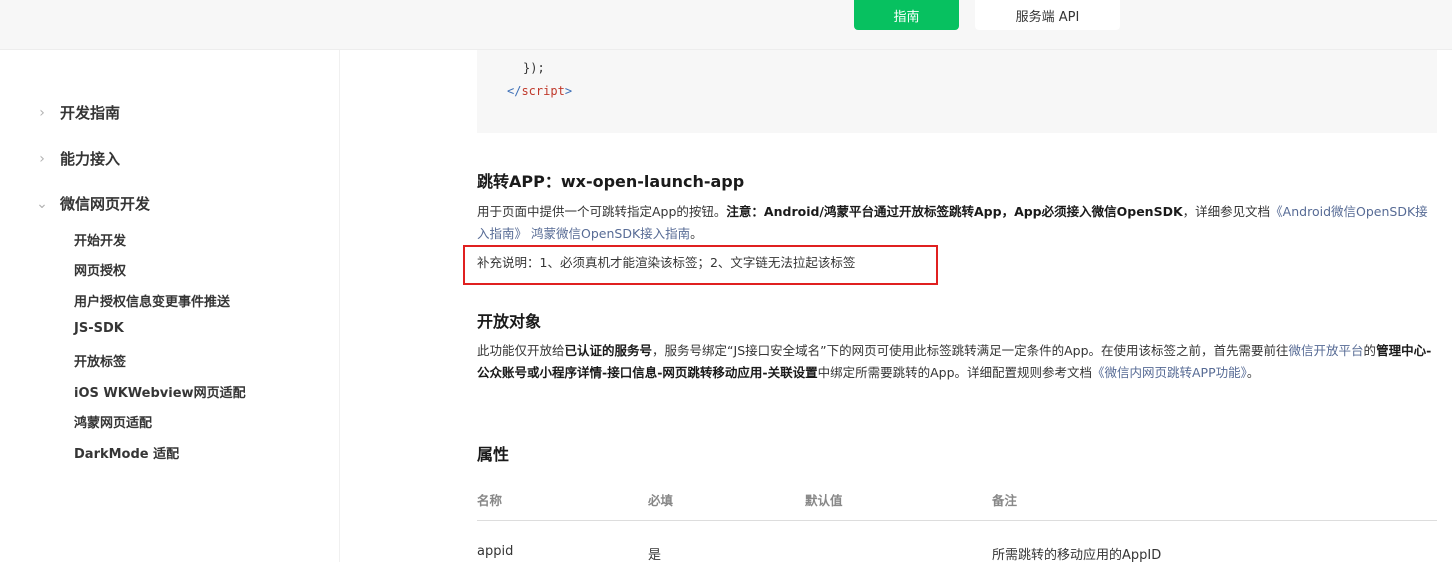 Image resolution: width=1452 pixels, height=562 pixels. I want to click on code-line: </script>, so click(539, 91).